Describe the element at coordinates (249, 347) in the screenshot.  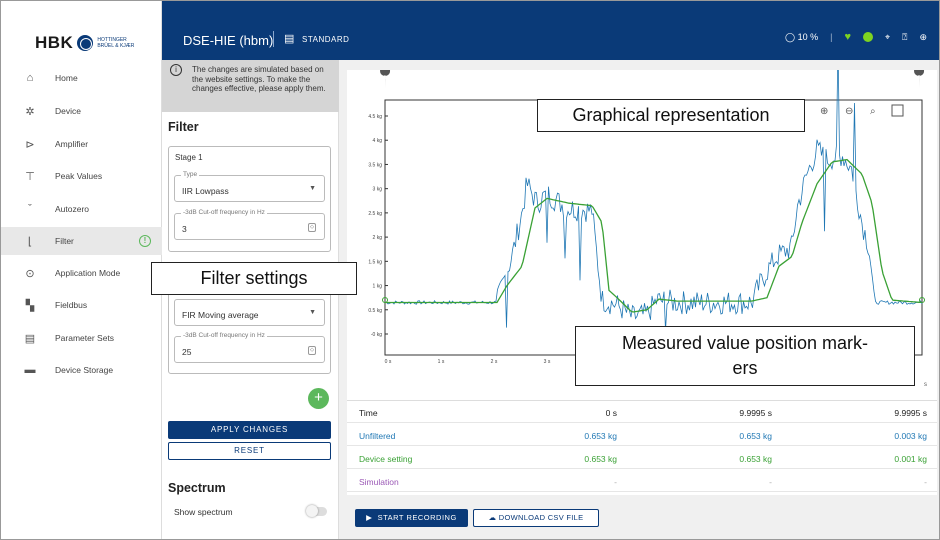
I see `stage2-cutoff-input: -3dB Cut-off frequency in Hz 25 ◇` at that location.